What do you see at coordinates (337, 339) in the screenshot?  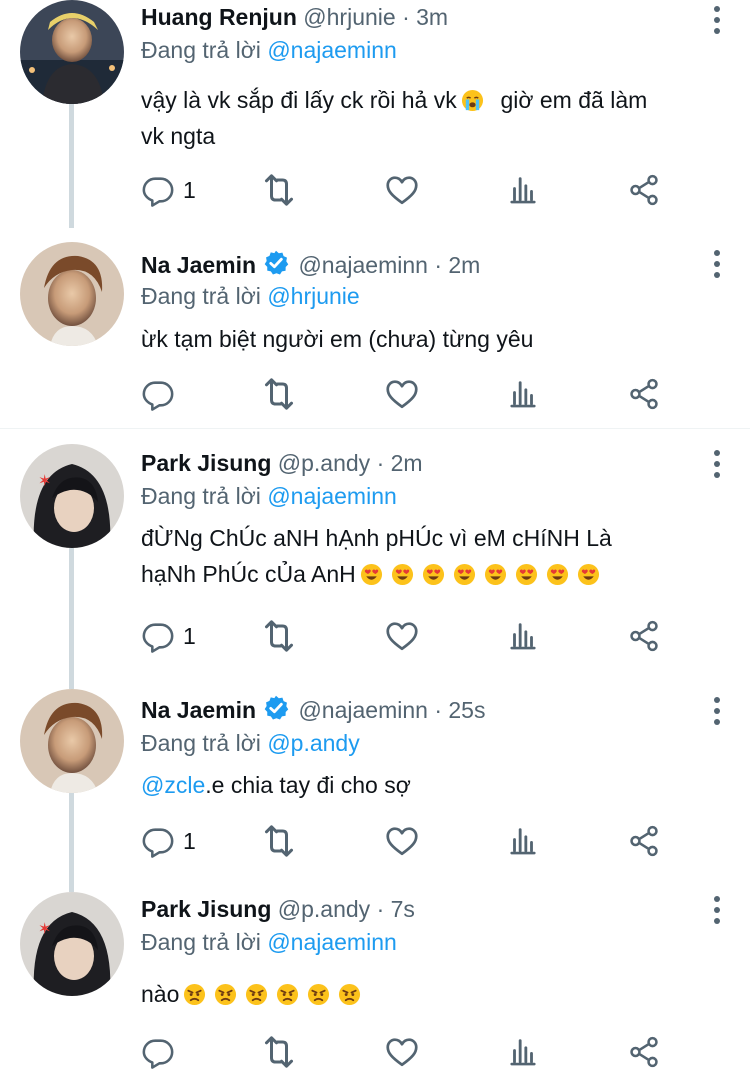 I see `tweet-text: ừk tạm biệt người em (chưa) từng yêu` at bounding box center [337, 339].